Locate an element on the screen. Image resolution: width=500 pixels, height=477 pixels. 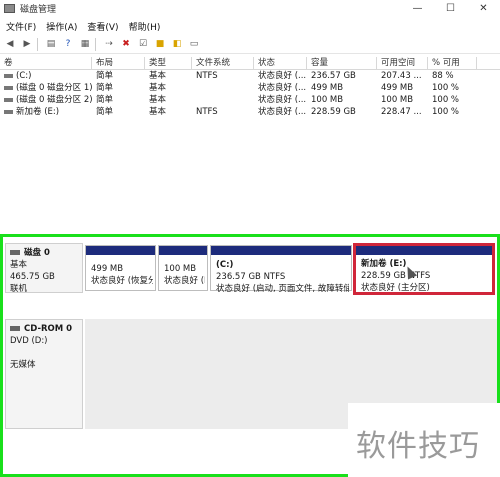
cdrom-media: 无媒体 is located at coordinates (23, 365).